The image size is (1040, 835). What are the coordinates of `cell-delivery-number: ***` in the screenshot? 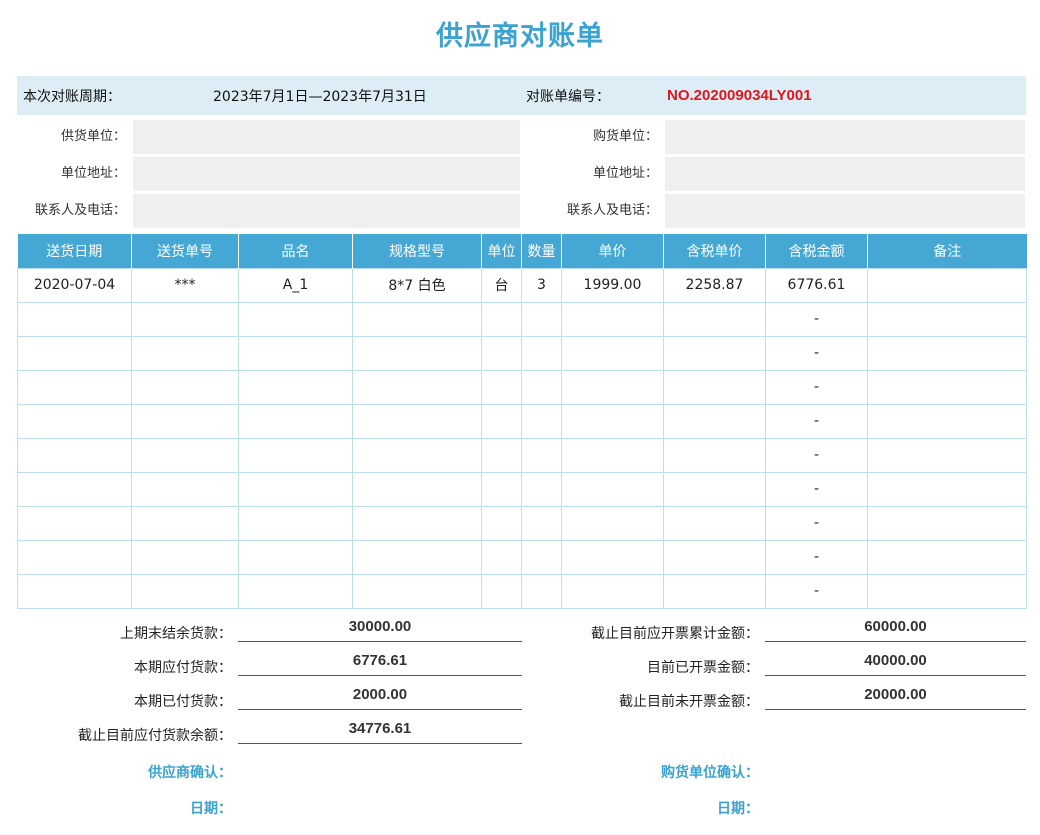 It's located at (185, 285).